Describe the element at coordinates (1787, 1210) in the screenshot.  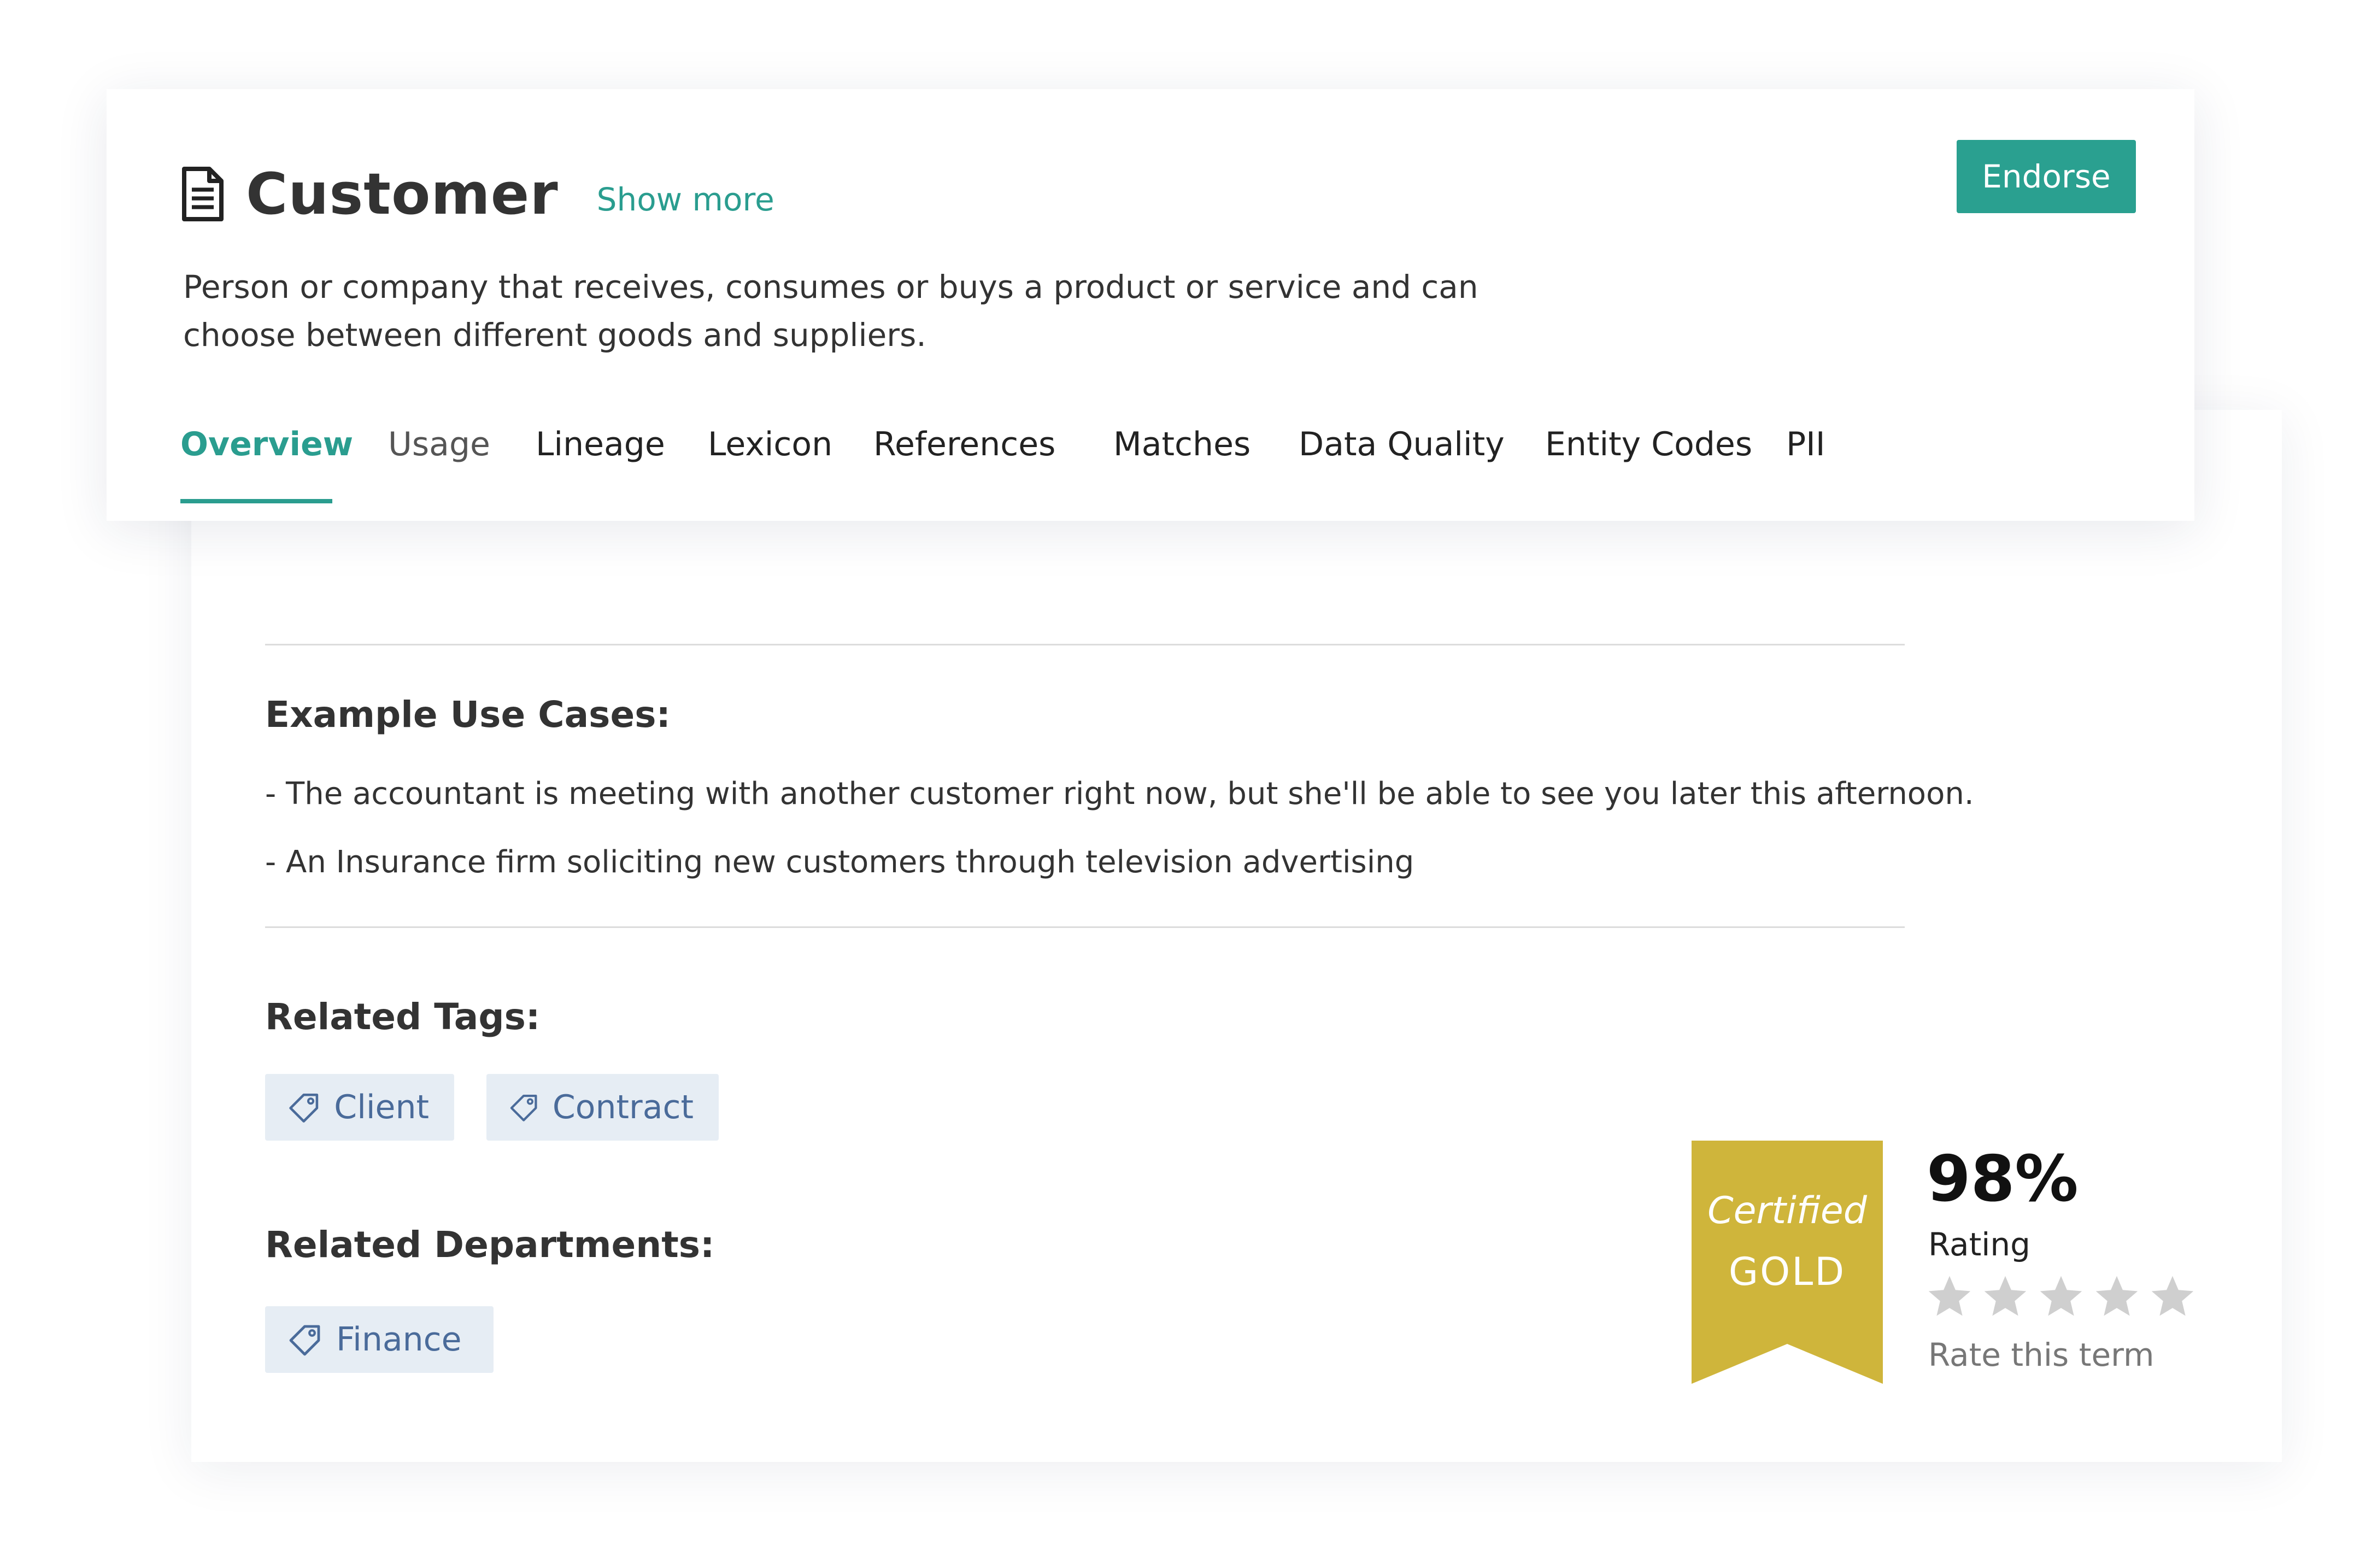
I see `badge-certified-text: Certified` at that location.